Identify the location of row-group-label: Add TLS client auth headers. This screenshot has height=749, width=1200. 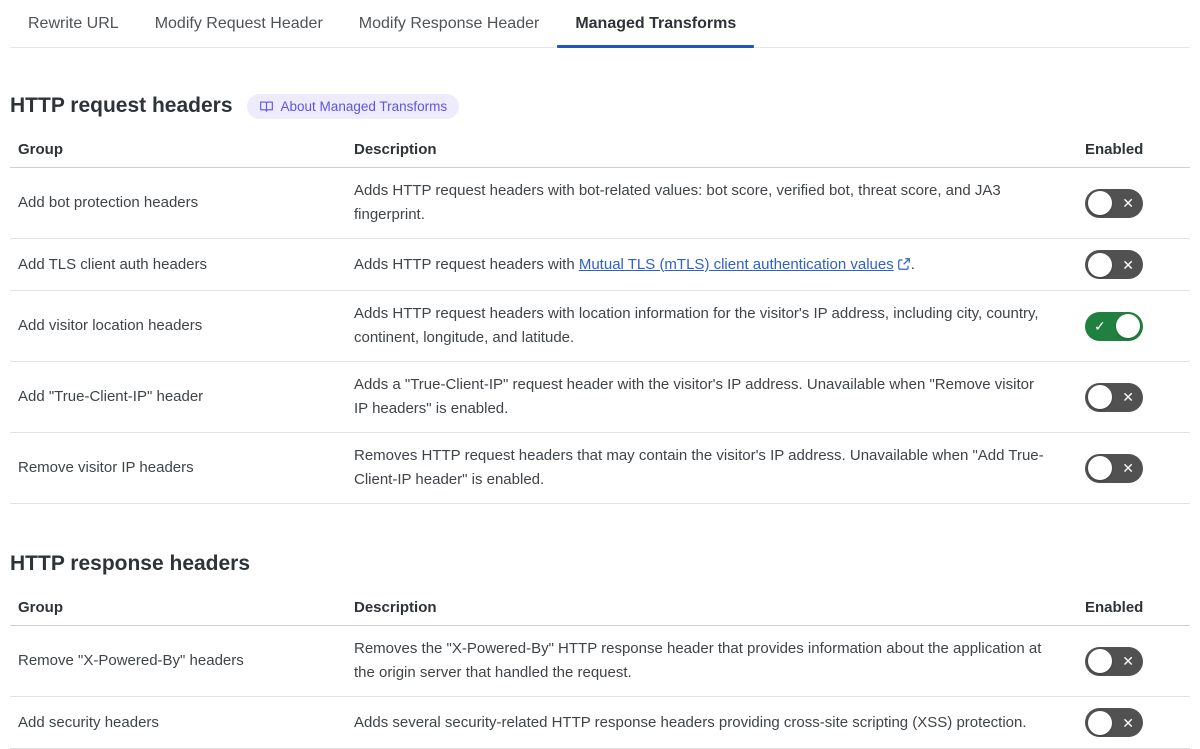
(113, 264).